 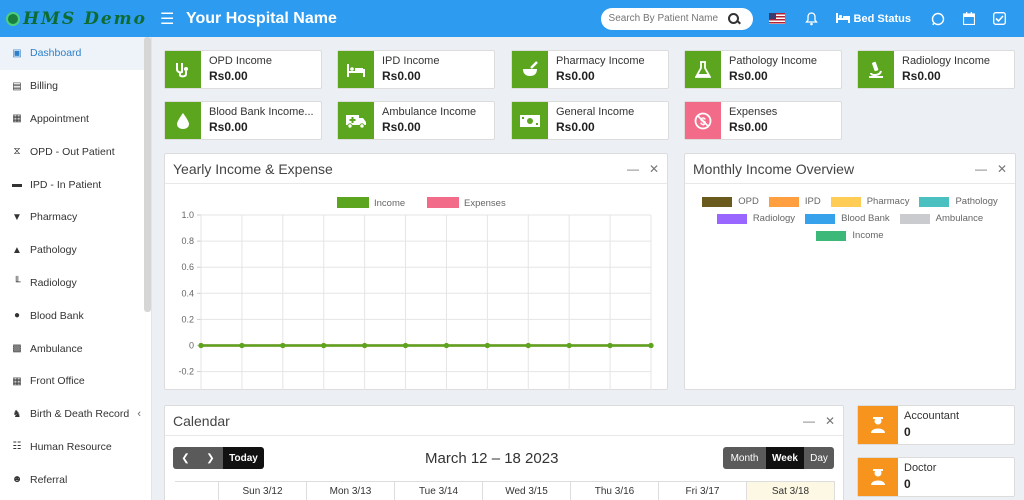 What do you see at coordinates (261, 18) in the screenshot?
I see `hospital-name: Your Hospital Name` at bounding box center [261, 18].